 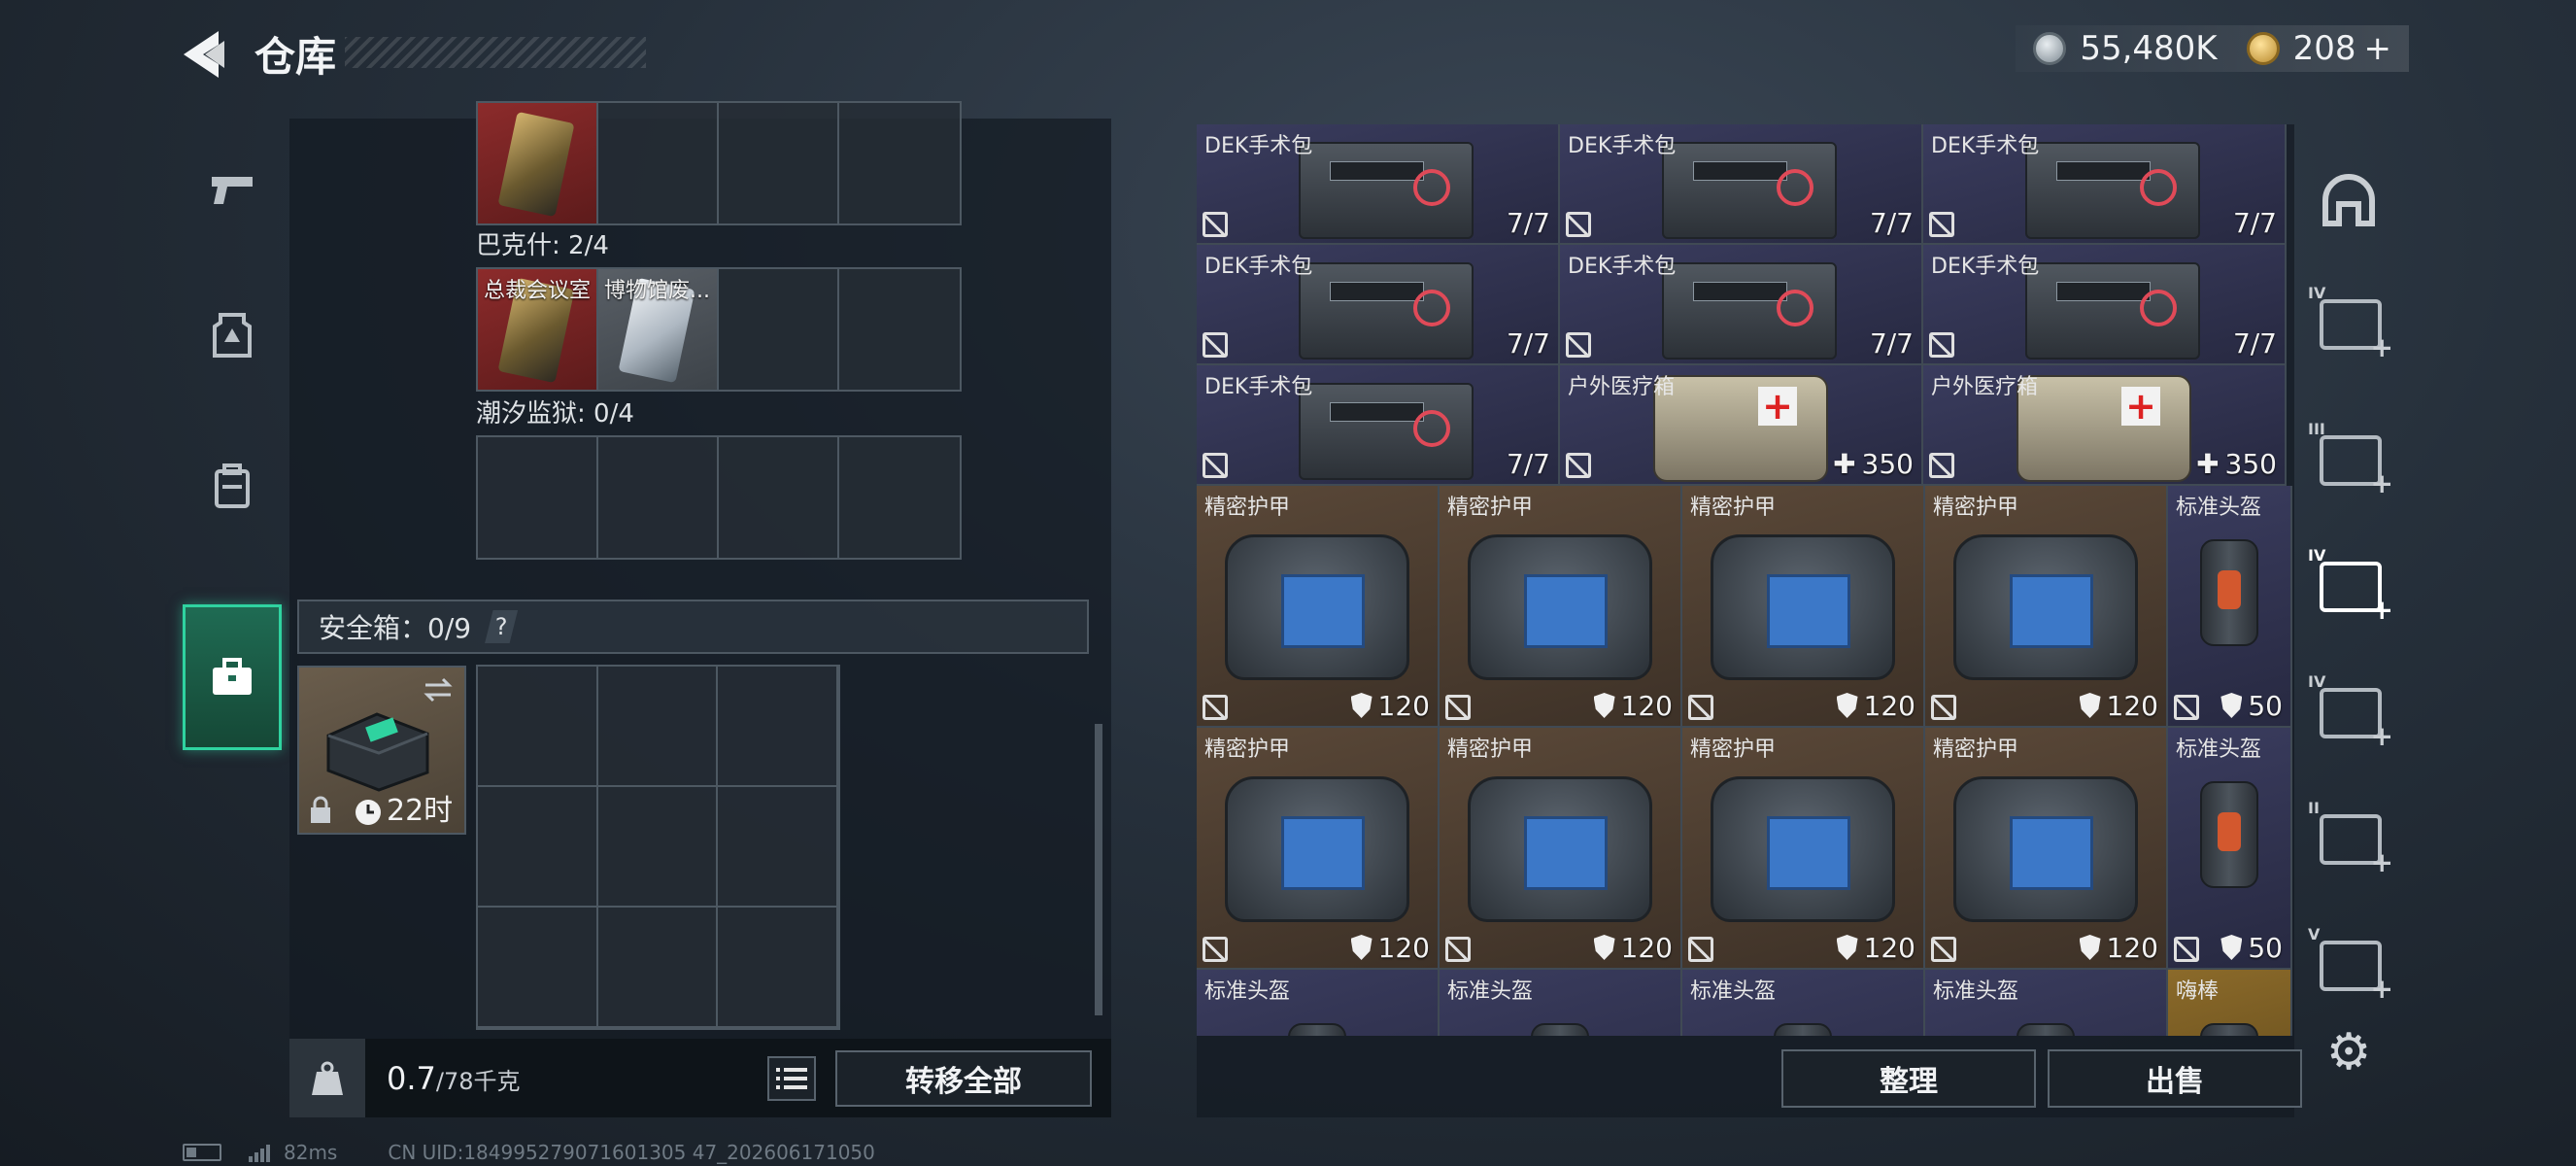 I want to click on item-tile: 嗨棒, so click(x=2230, y=1003).